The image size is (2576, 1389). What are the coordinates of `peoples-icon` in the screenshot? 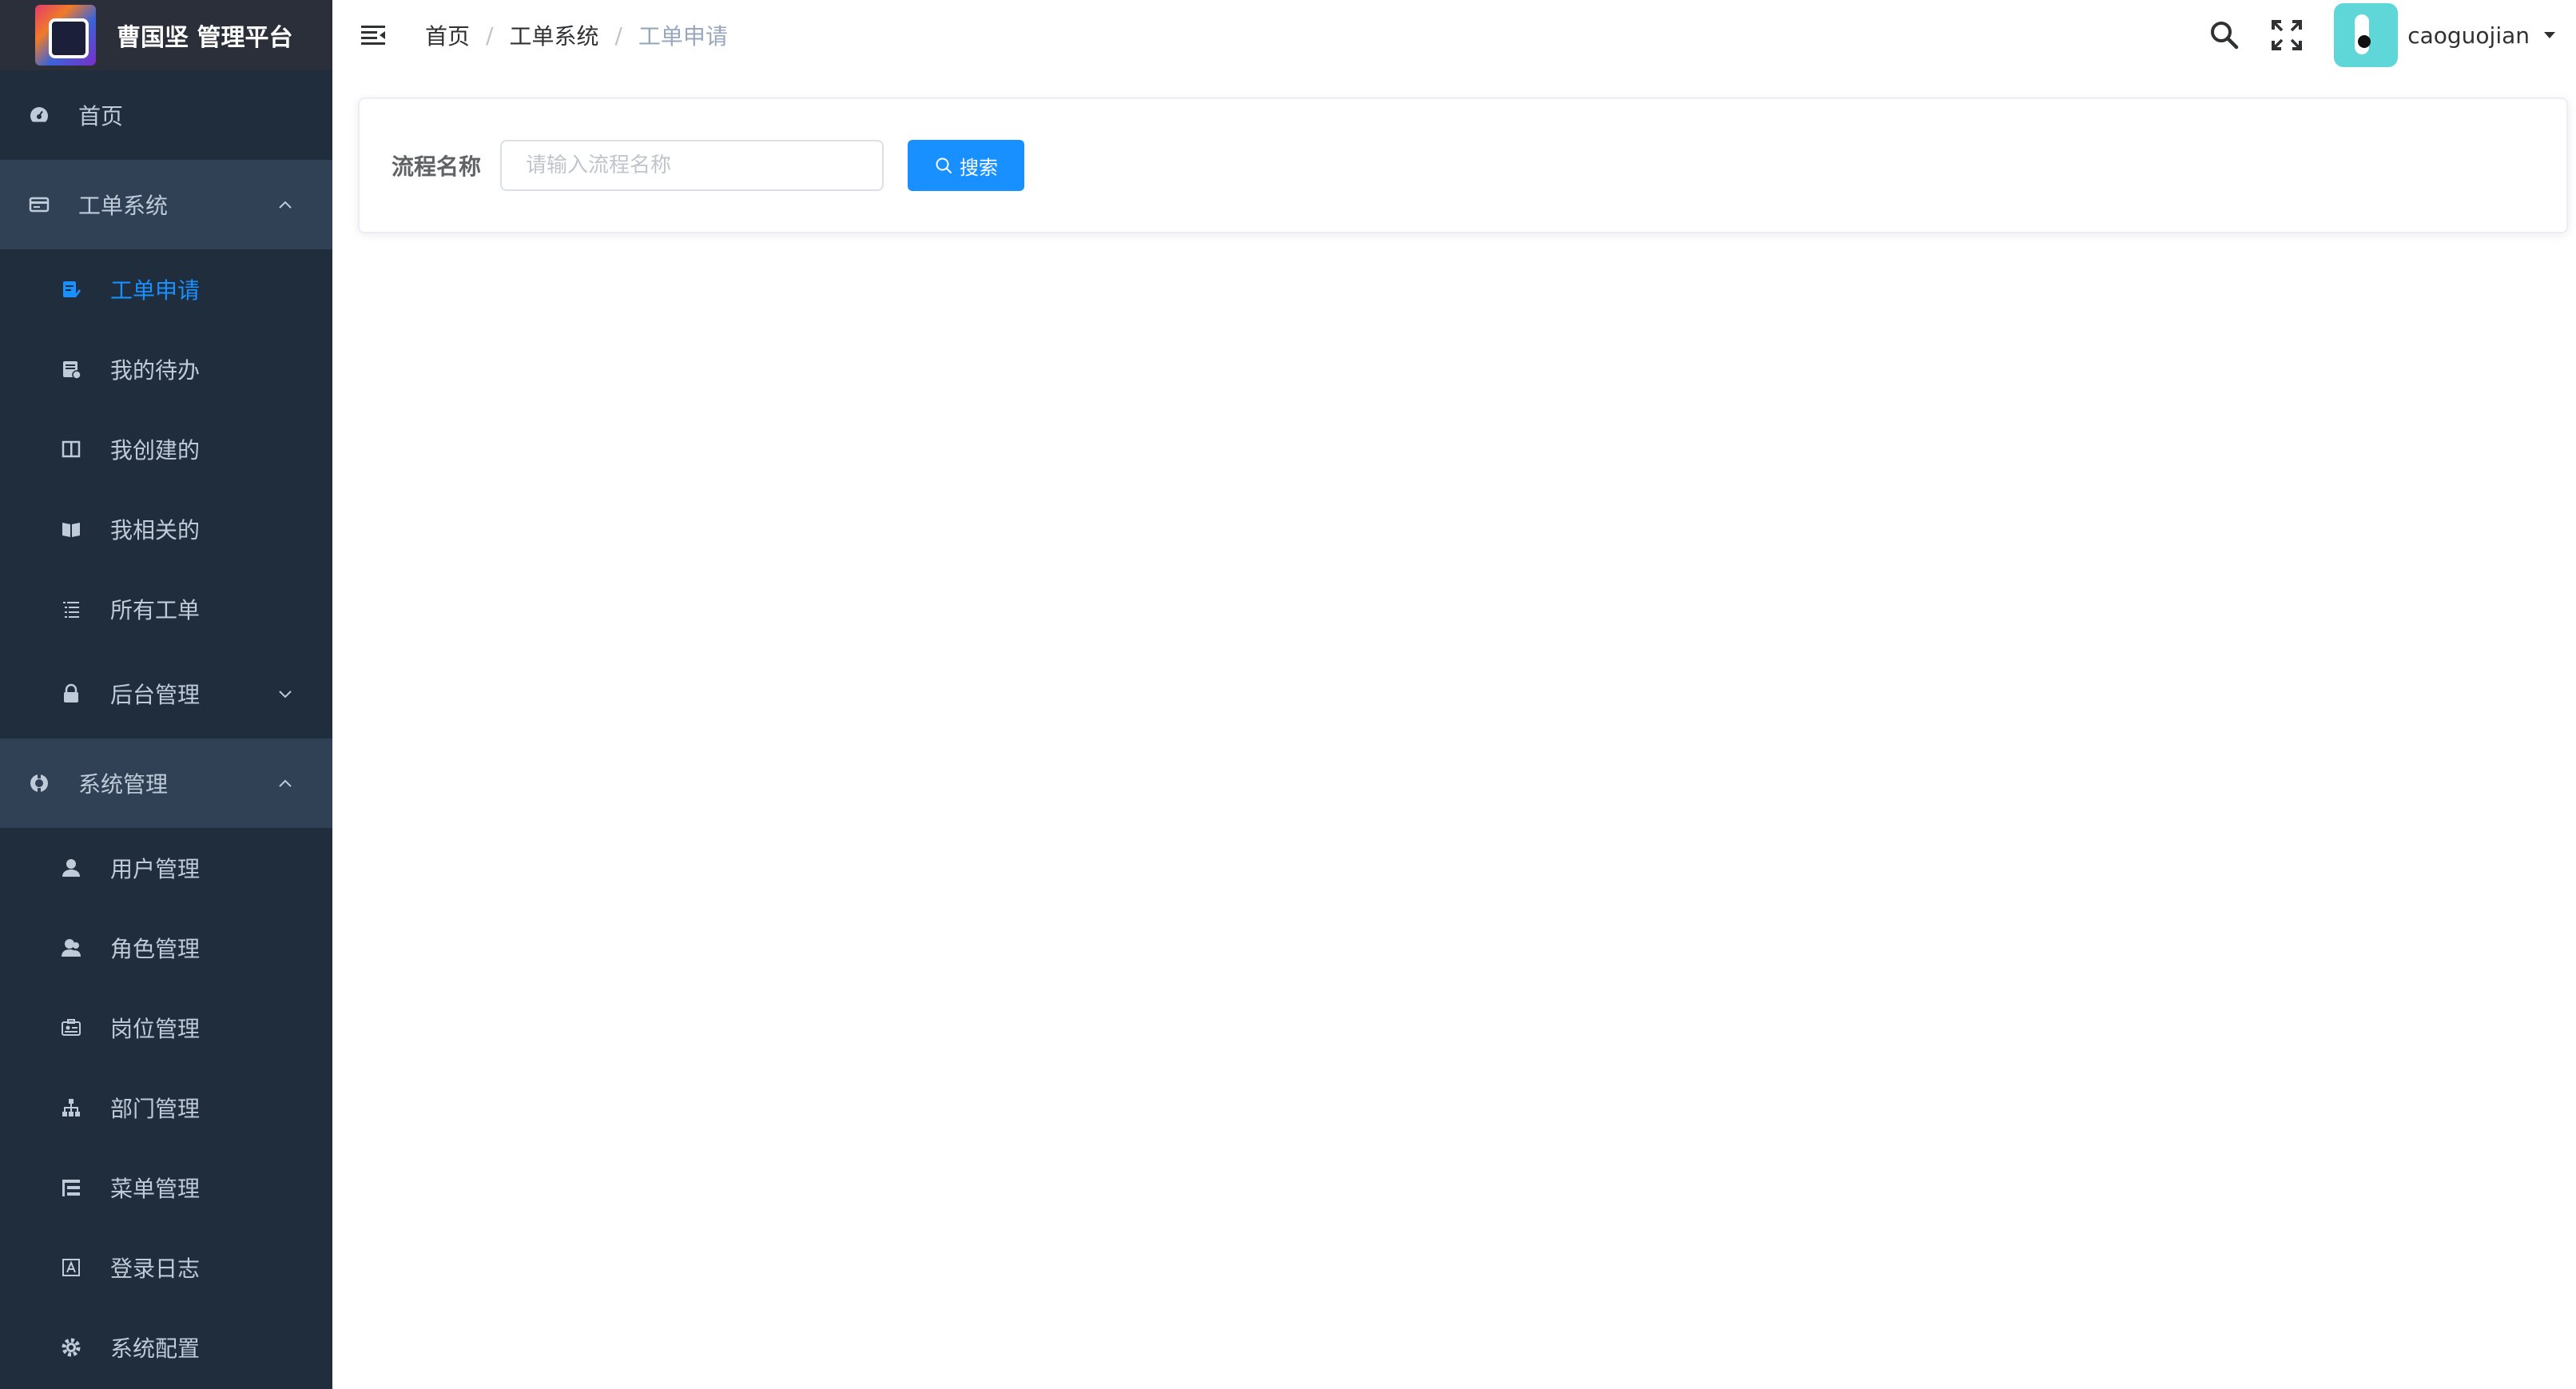 It's located at (71, 948).